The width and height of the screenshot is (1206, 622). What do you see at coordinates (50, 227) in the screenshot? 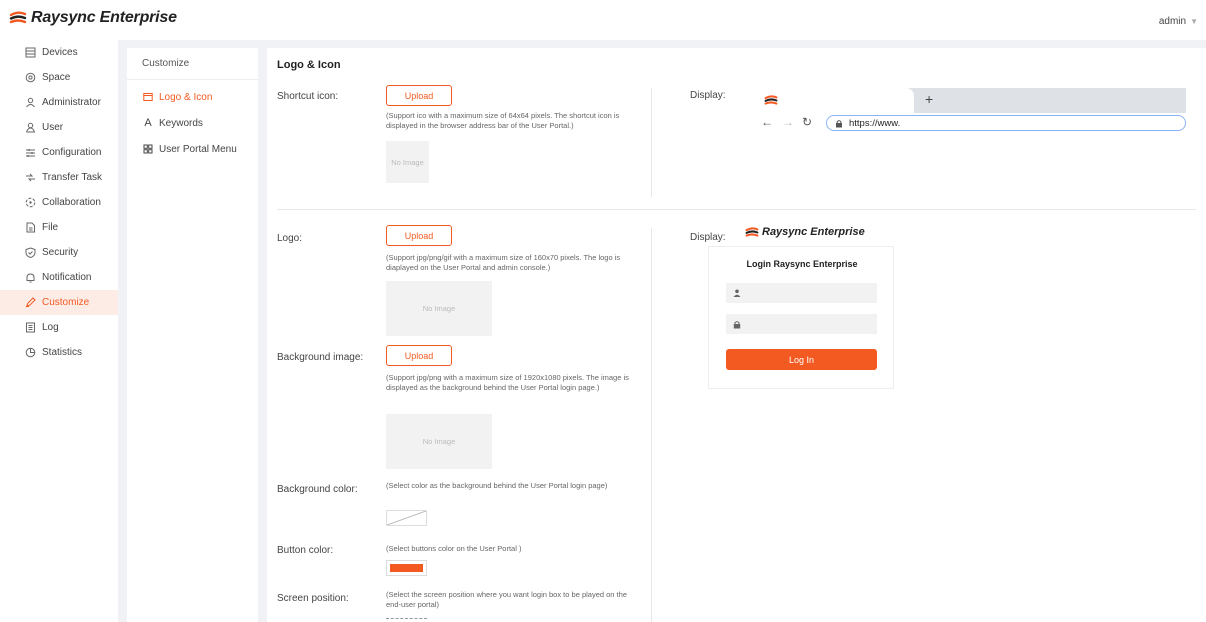
I see `sidebar-item-label: File` at bounding box center [50, 227].